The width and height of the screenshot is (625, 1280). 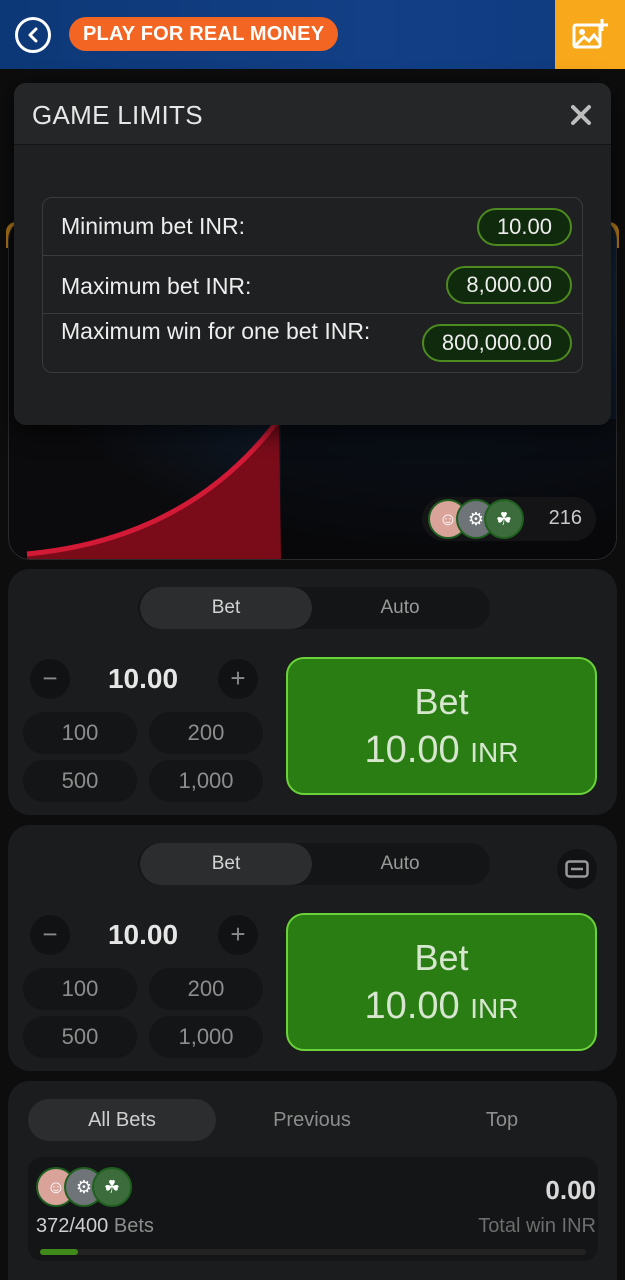 I want to click on total-win-value: 0.00, so click(x=570, y=1190).